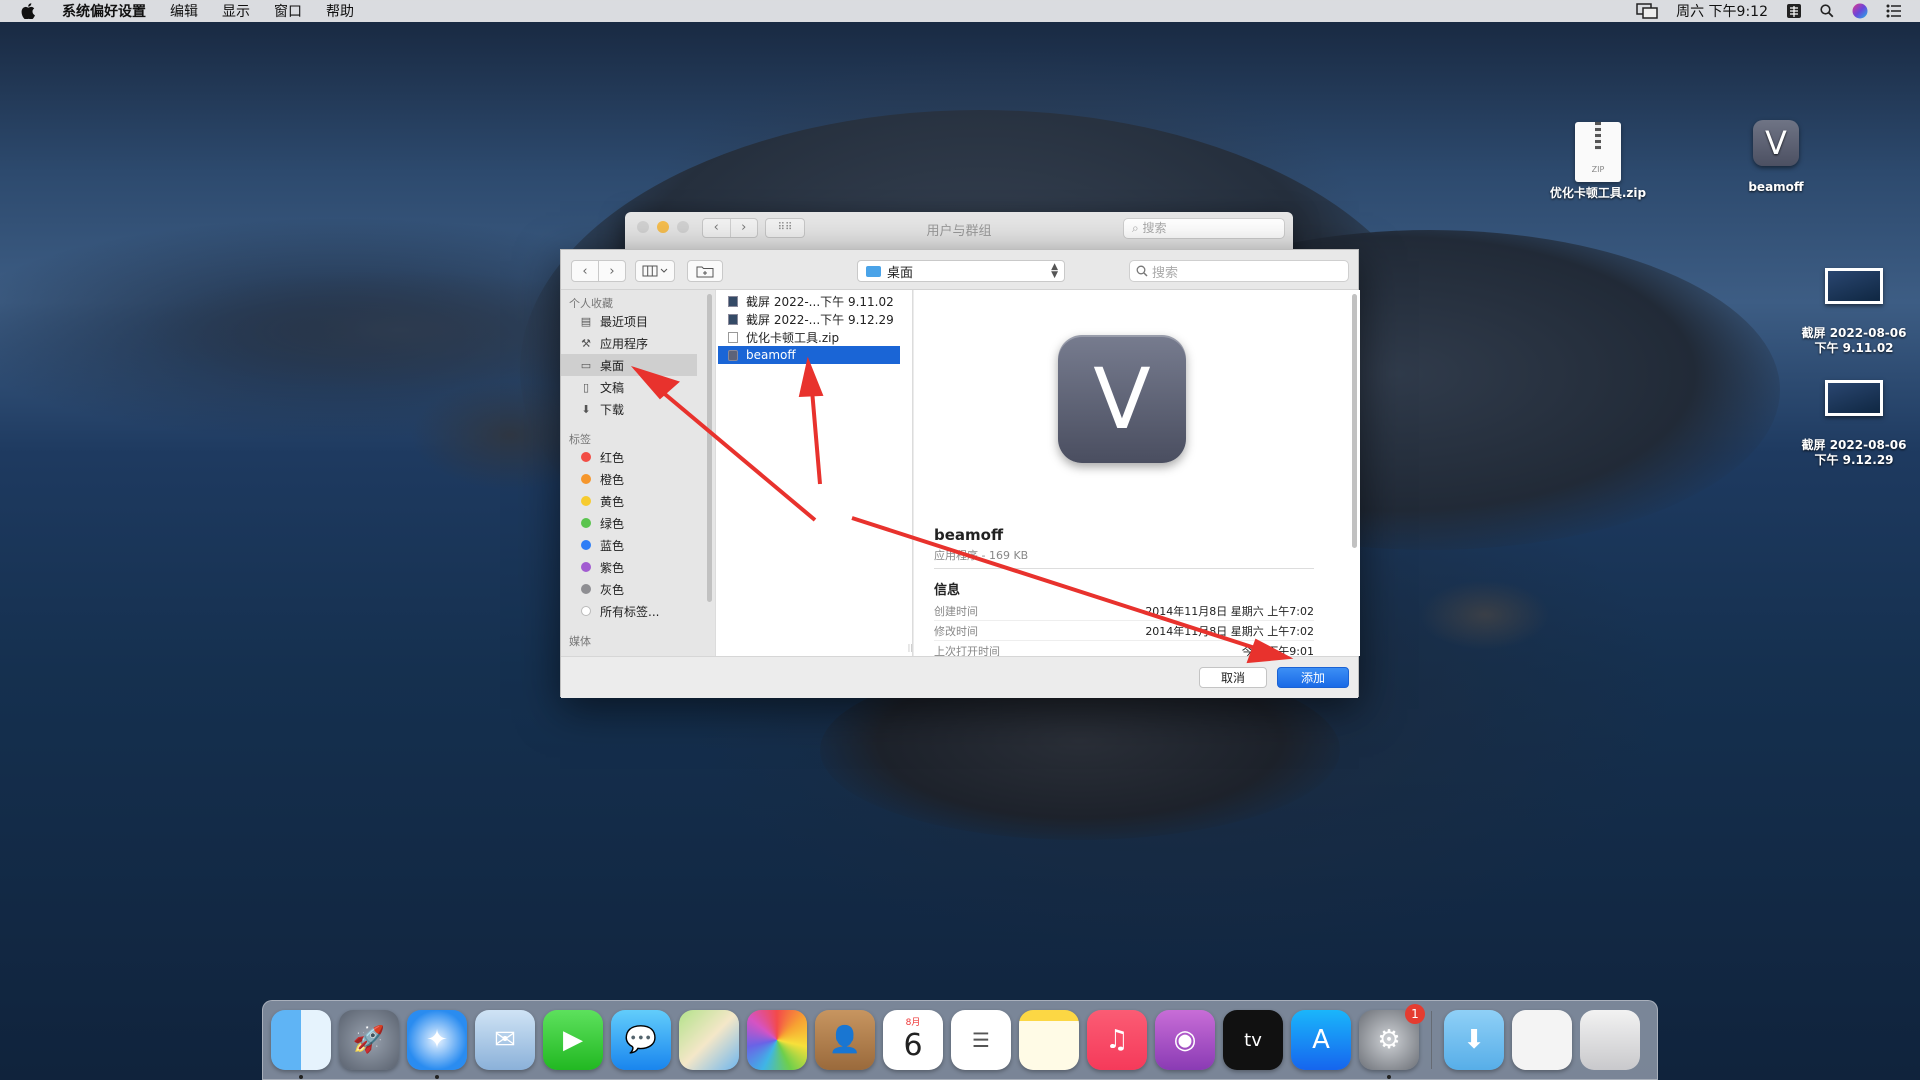 The height and width of the screenshot is (1080, 1920). What do you see at coordinates (340, 11) in the screenshot?
I see `menu-help: 帮助` at bounding box center [340, 11].